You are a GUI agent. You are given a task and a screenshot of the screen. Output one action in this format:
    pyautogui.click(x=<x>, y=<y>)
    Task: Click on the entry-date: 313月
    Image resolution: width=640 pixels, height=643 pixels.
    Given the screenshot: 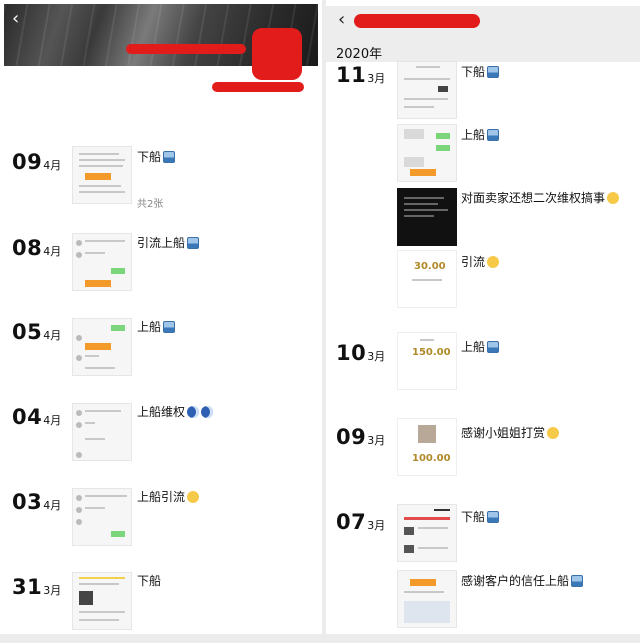 What is the action you would take?
    pyautogui.click(x=36, y=587)
    